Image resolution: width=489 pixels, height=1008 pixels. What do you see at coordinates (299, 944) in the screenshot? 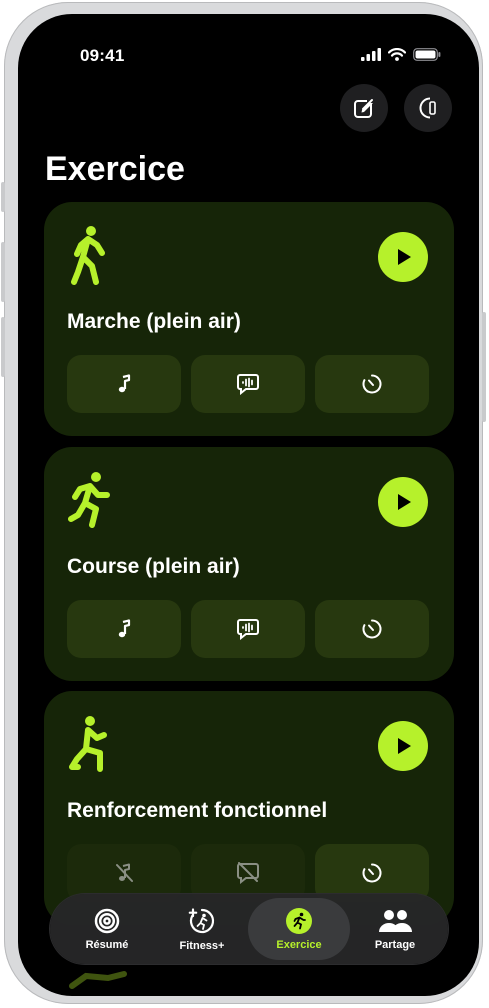
I see `tab-label: Exercice` at bounding box center [299, 944].